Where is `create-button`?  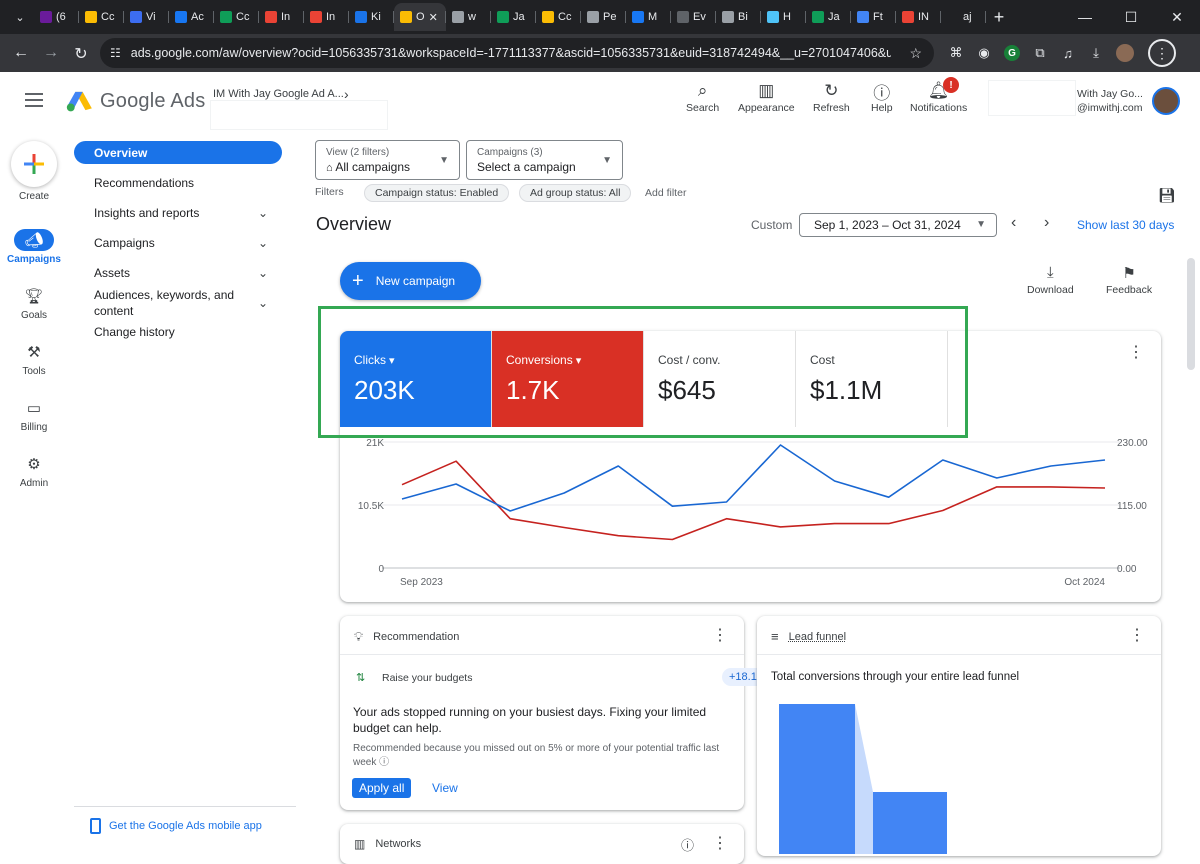
create-button is located at coordinates (34, 164).